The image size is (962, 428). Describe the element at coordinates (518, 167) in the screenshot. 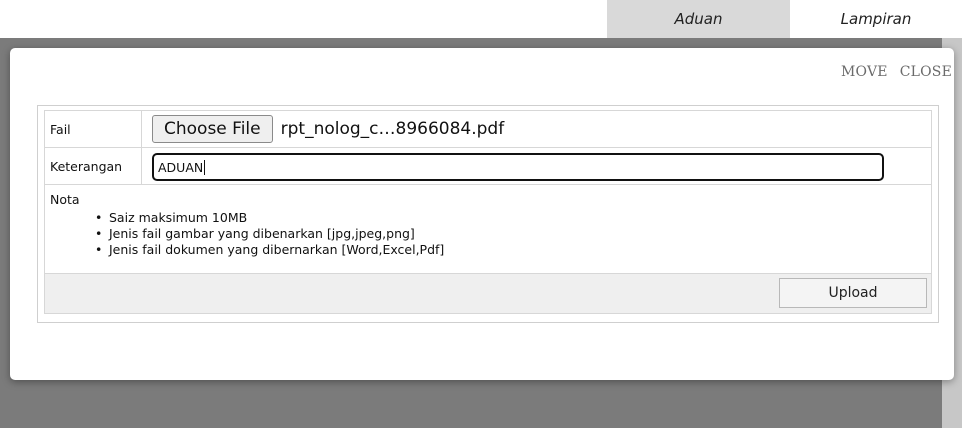

I see `keterangan-input: ADUAN` at that location.